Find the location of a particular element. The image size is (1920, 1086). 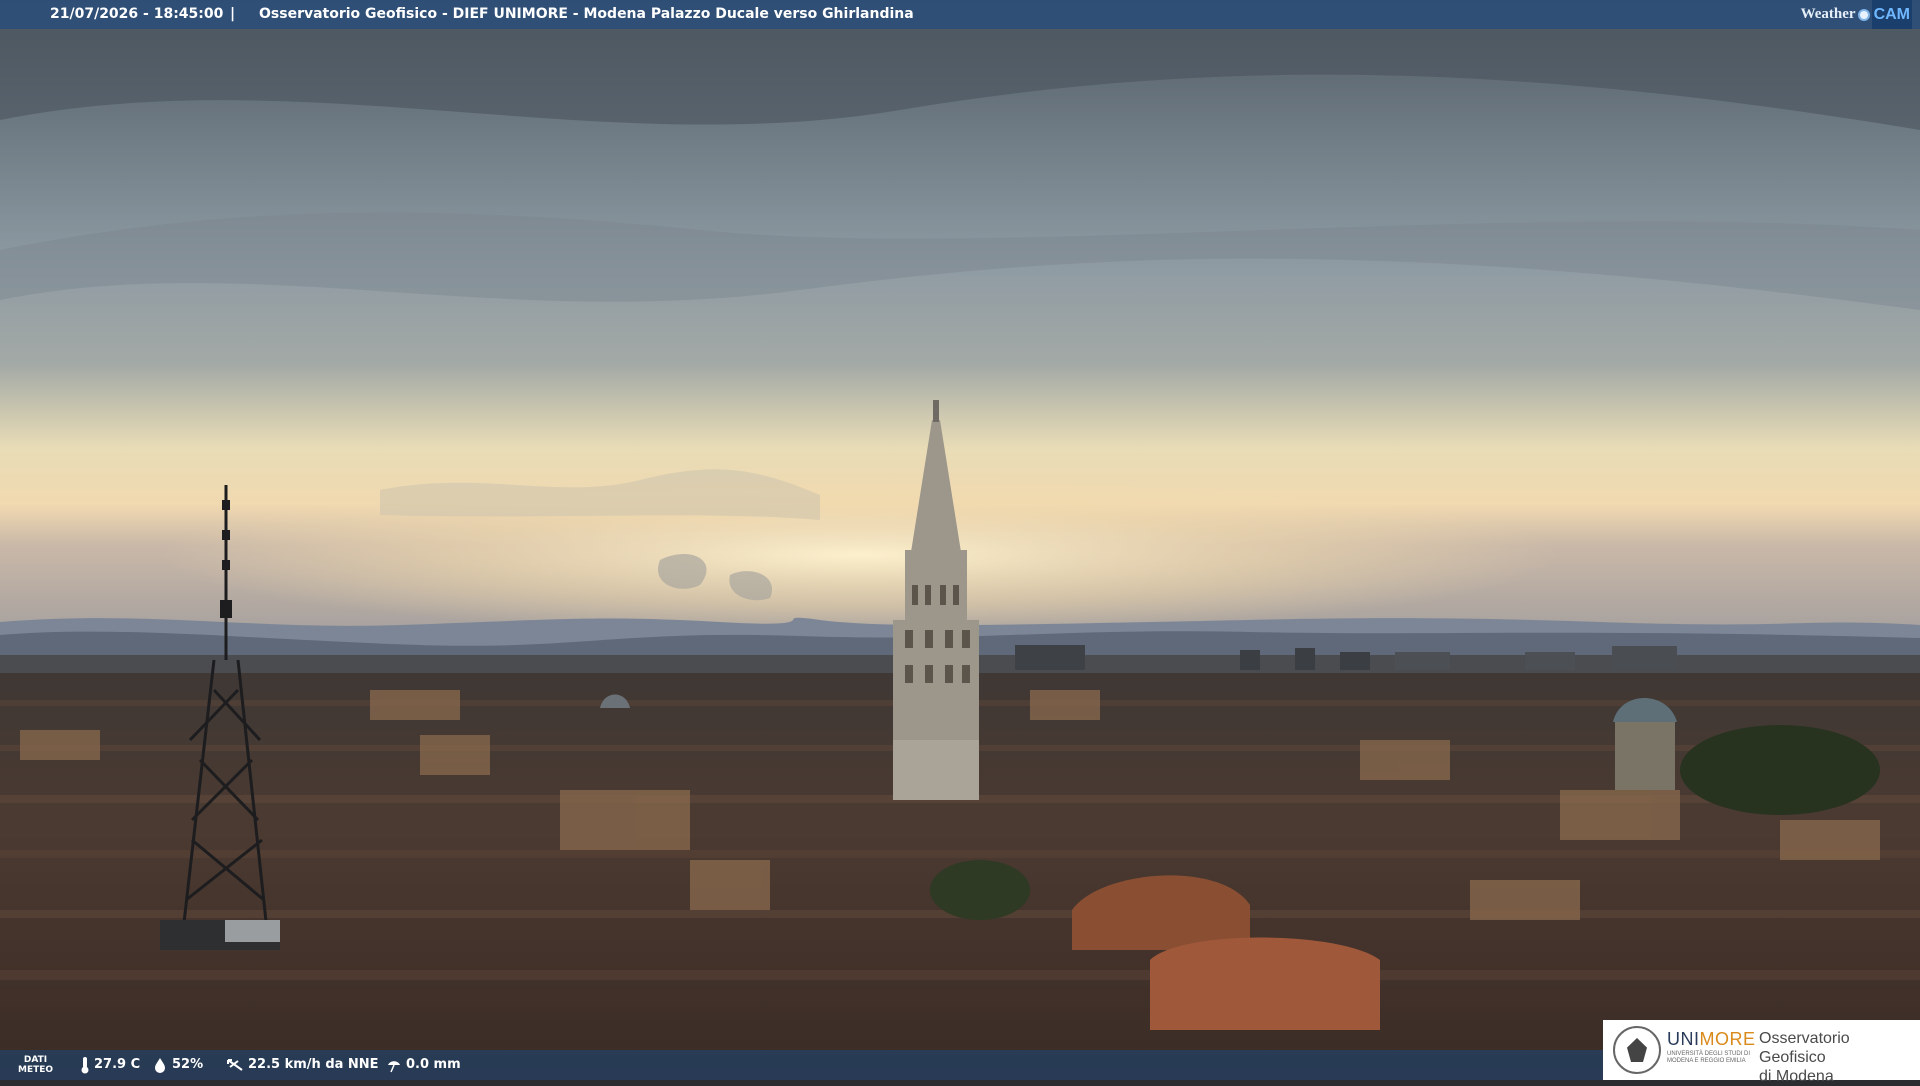

rain-icon is located at coordinates (394, 1067).